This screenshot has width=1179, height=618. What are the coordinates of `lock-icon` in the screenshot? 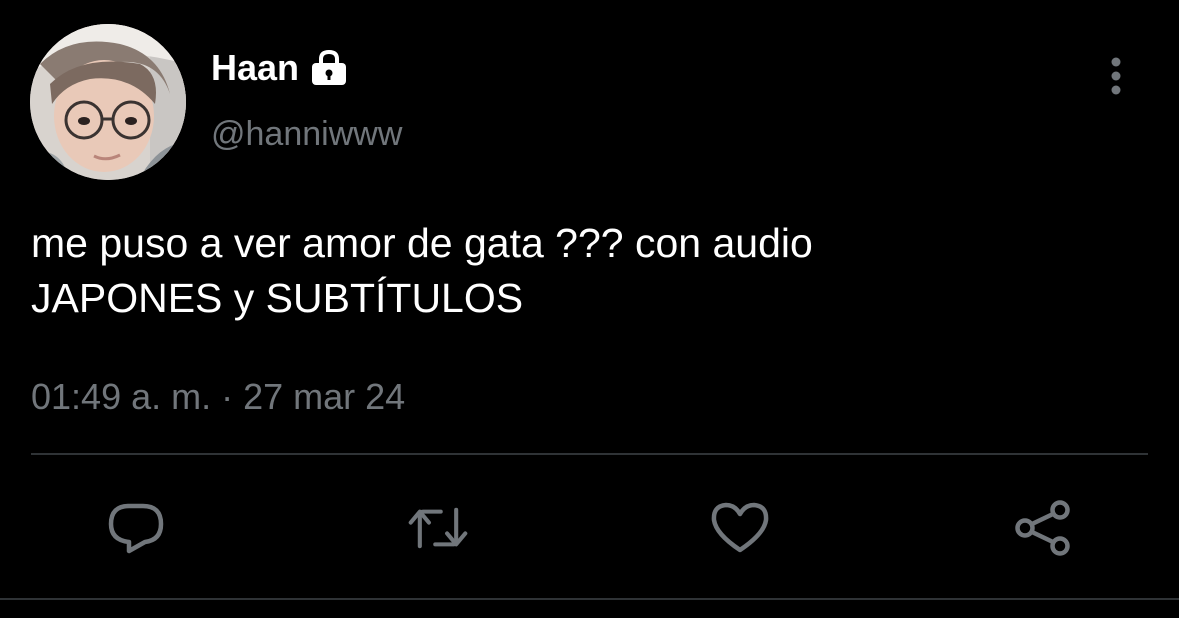 It's located at (329, 68).